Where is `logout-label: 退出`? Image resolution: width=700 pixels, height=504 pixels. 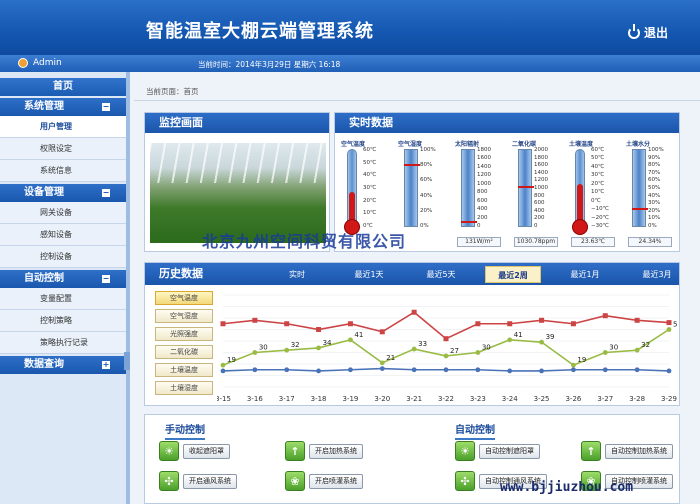 logout-label: 退出 is located at coordinates (655, 33).